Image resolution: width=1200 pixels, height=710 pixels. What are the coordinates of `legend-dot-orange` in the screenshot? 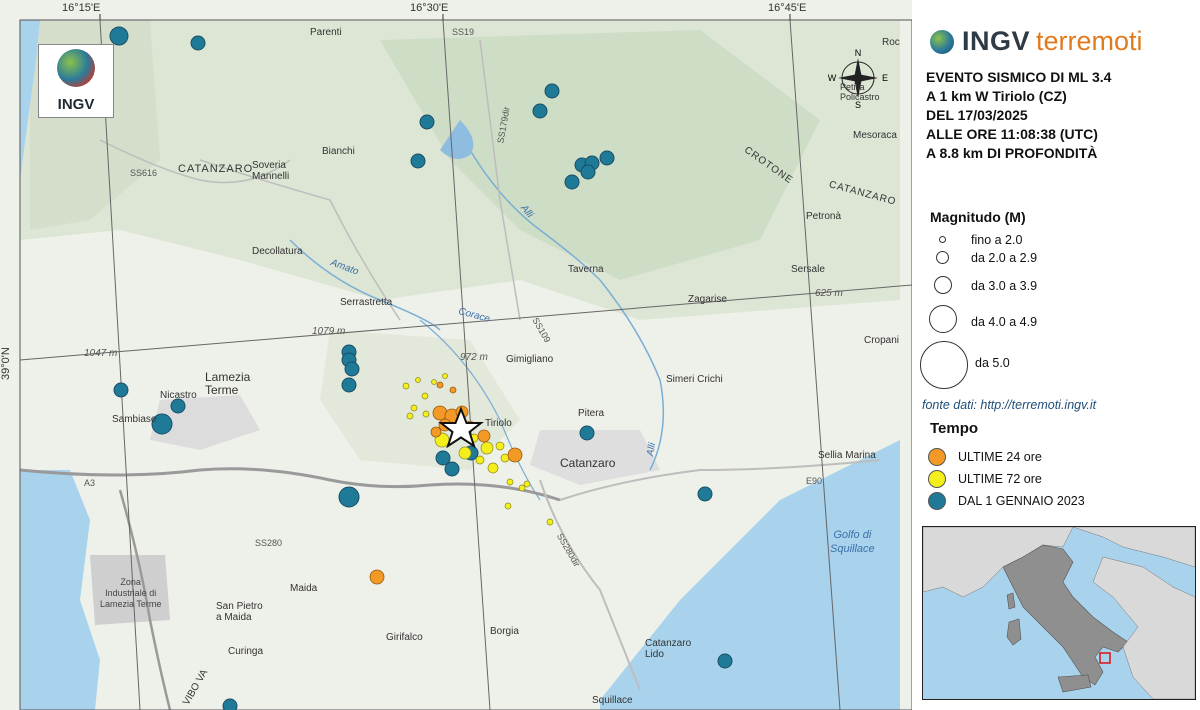 It's located at (937, 457).